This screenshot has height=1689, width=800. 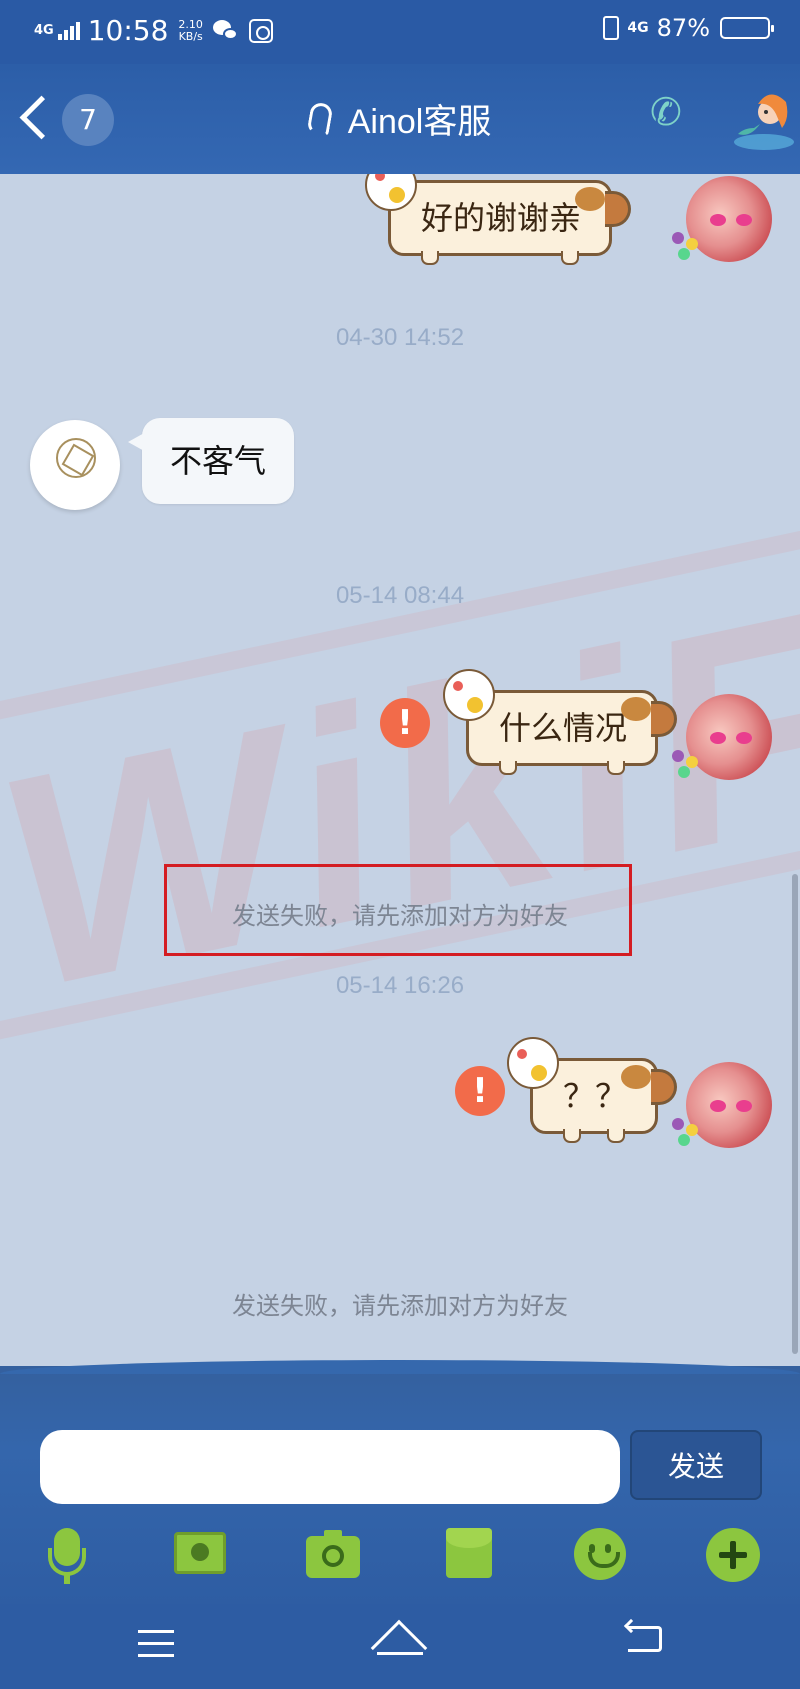 What do you see at coordinates (69, 30) in the screenshot?
I see `signal-icon` at bounding box center [69, 30].